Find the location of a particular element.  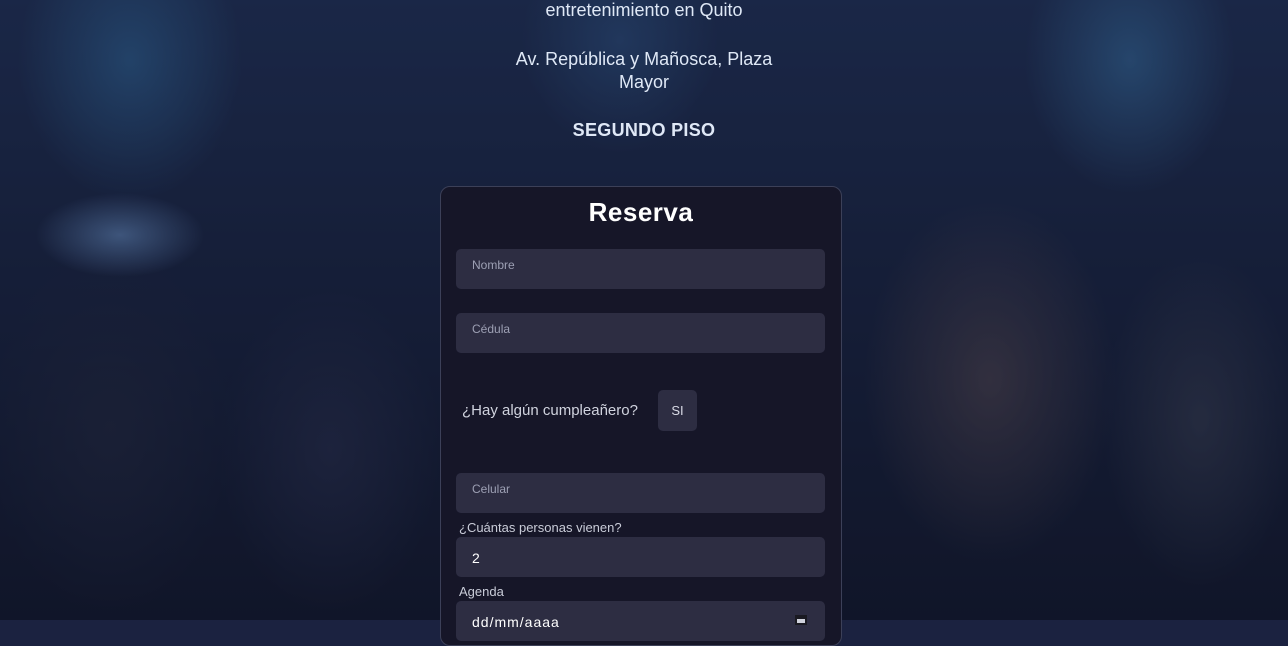

birthday-question: ¿Hay algún cumpleañero? is located at coordinates (550, 410).